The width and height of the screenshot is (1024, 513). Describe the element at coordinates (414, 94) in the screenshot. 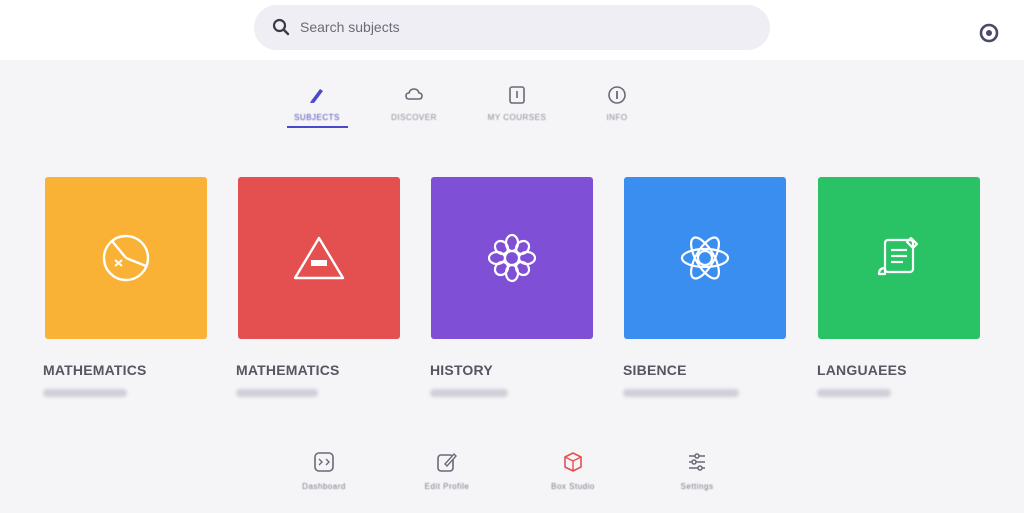

I see `cloud-icon` at that location.